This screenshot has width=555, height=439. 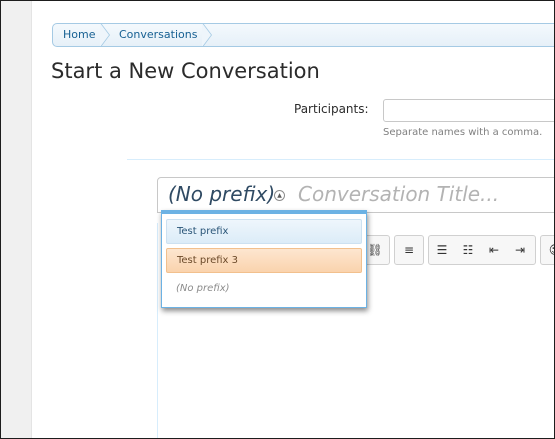 What do you see at coordinates (331, 109) in the screenshot?
I see `participants-label: Participants:` at bounding box center [331, 109].